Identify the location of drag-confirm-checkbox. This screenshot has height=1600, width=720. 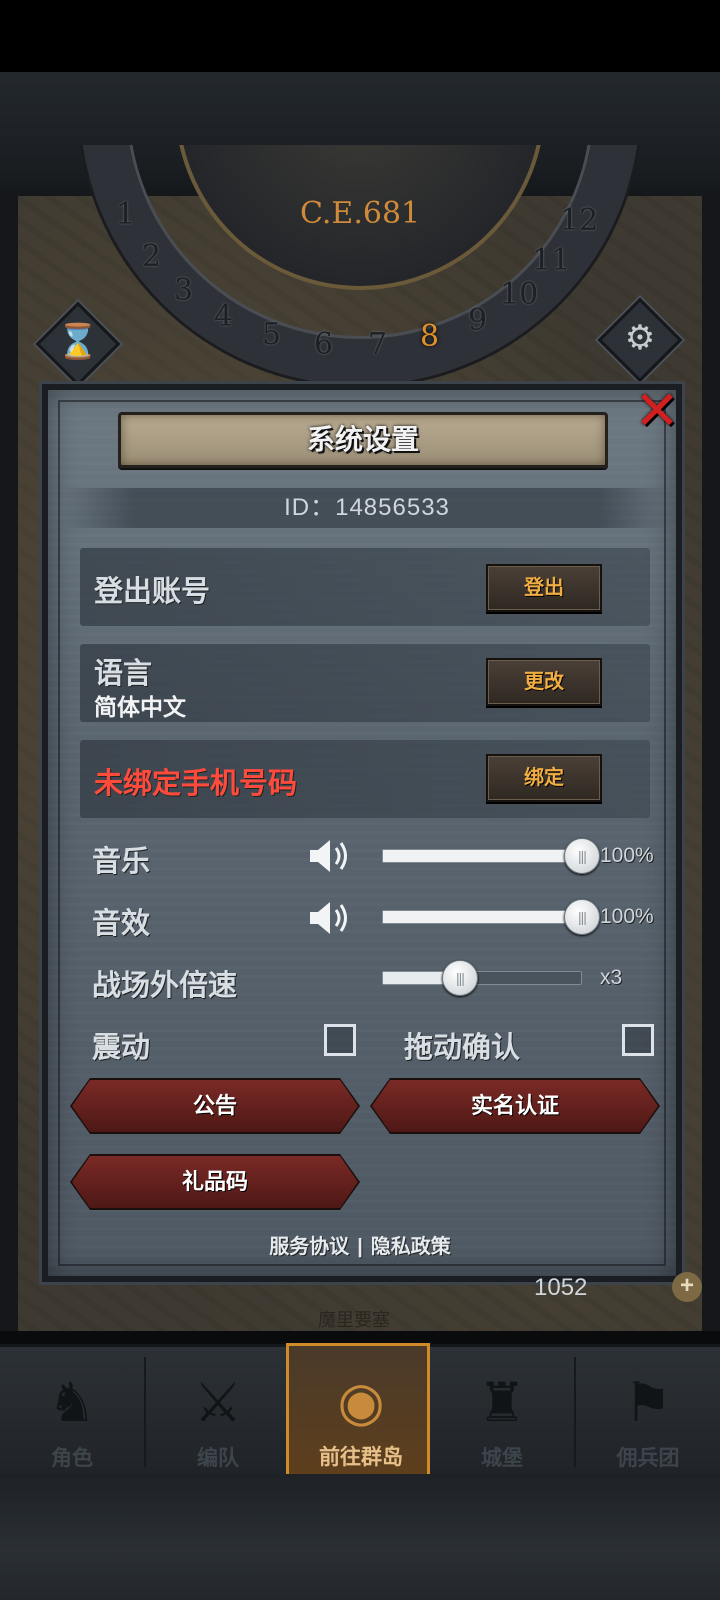
(638, 1040).